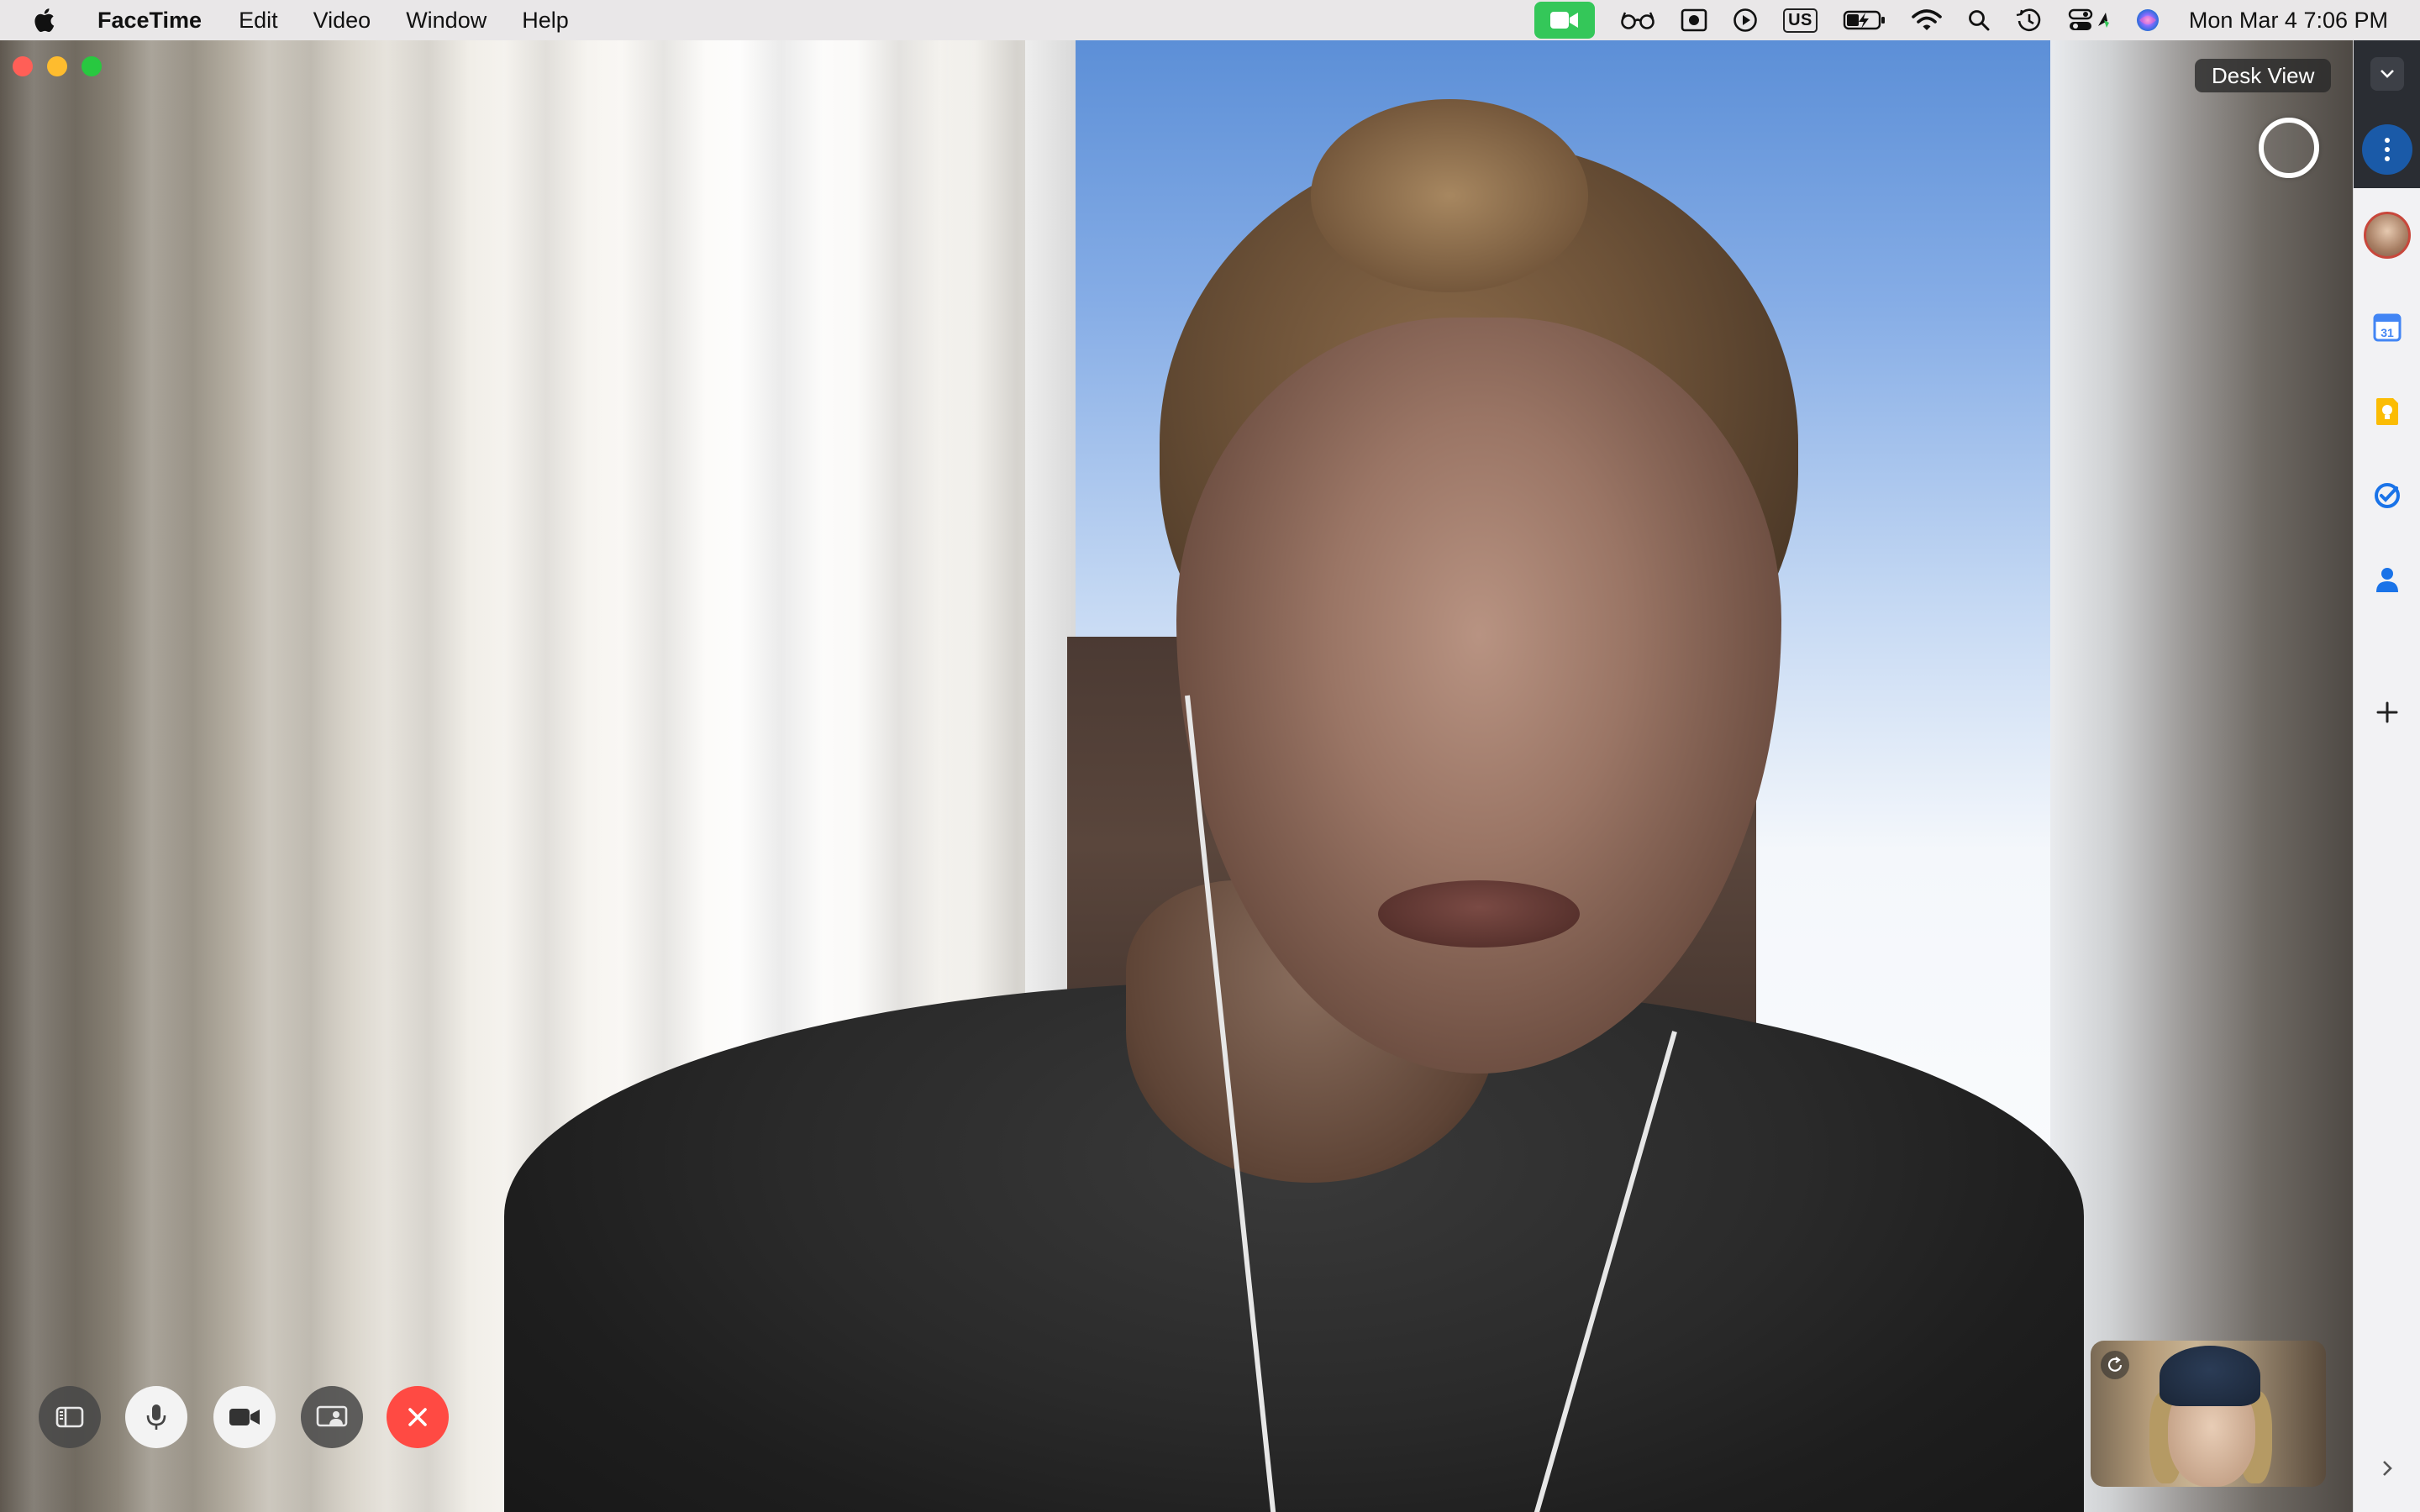 The width and height of the screenshot is (2420, 1512). Describe the element at coordinates (2387, 579) in the screenshot. I see `google-contacts-icon` at that location.